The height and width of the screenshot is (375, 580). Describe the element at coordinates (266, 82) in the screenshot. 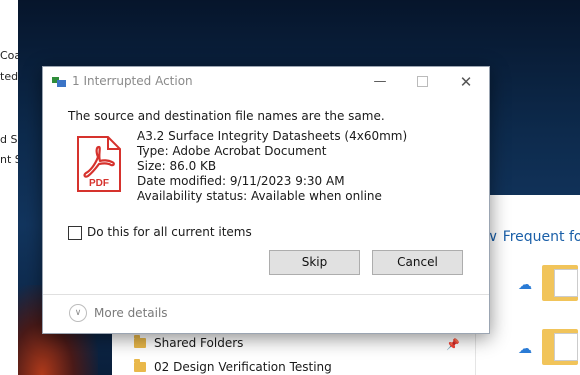

I see `title-bar: 1 Interrupted Action — ✕` at that location.